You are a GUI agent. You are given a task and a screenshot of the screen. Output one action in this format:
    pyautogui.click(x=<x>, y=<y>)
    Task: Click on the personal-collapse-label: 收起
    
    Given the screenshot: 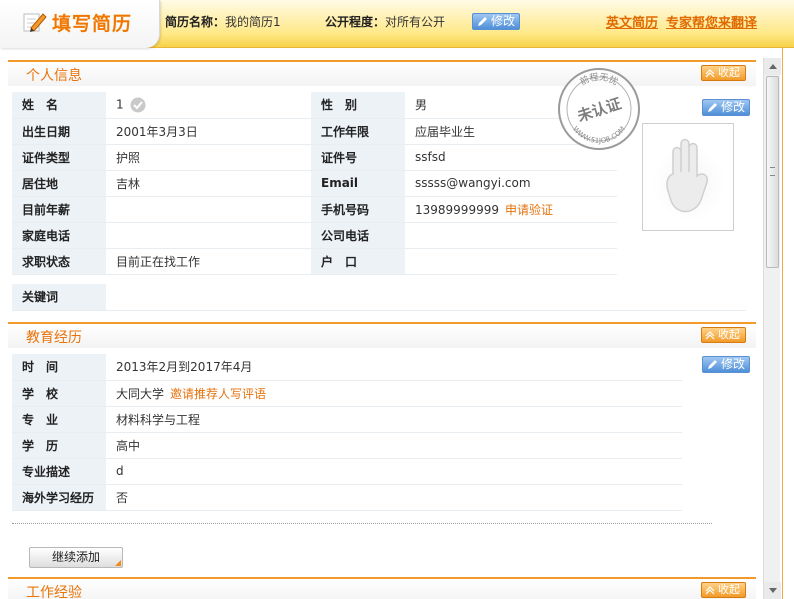 What is the action you would take?
    pyautogui.click(x=729, y=72)
    